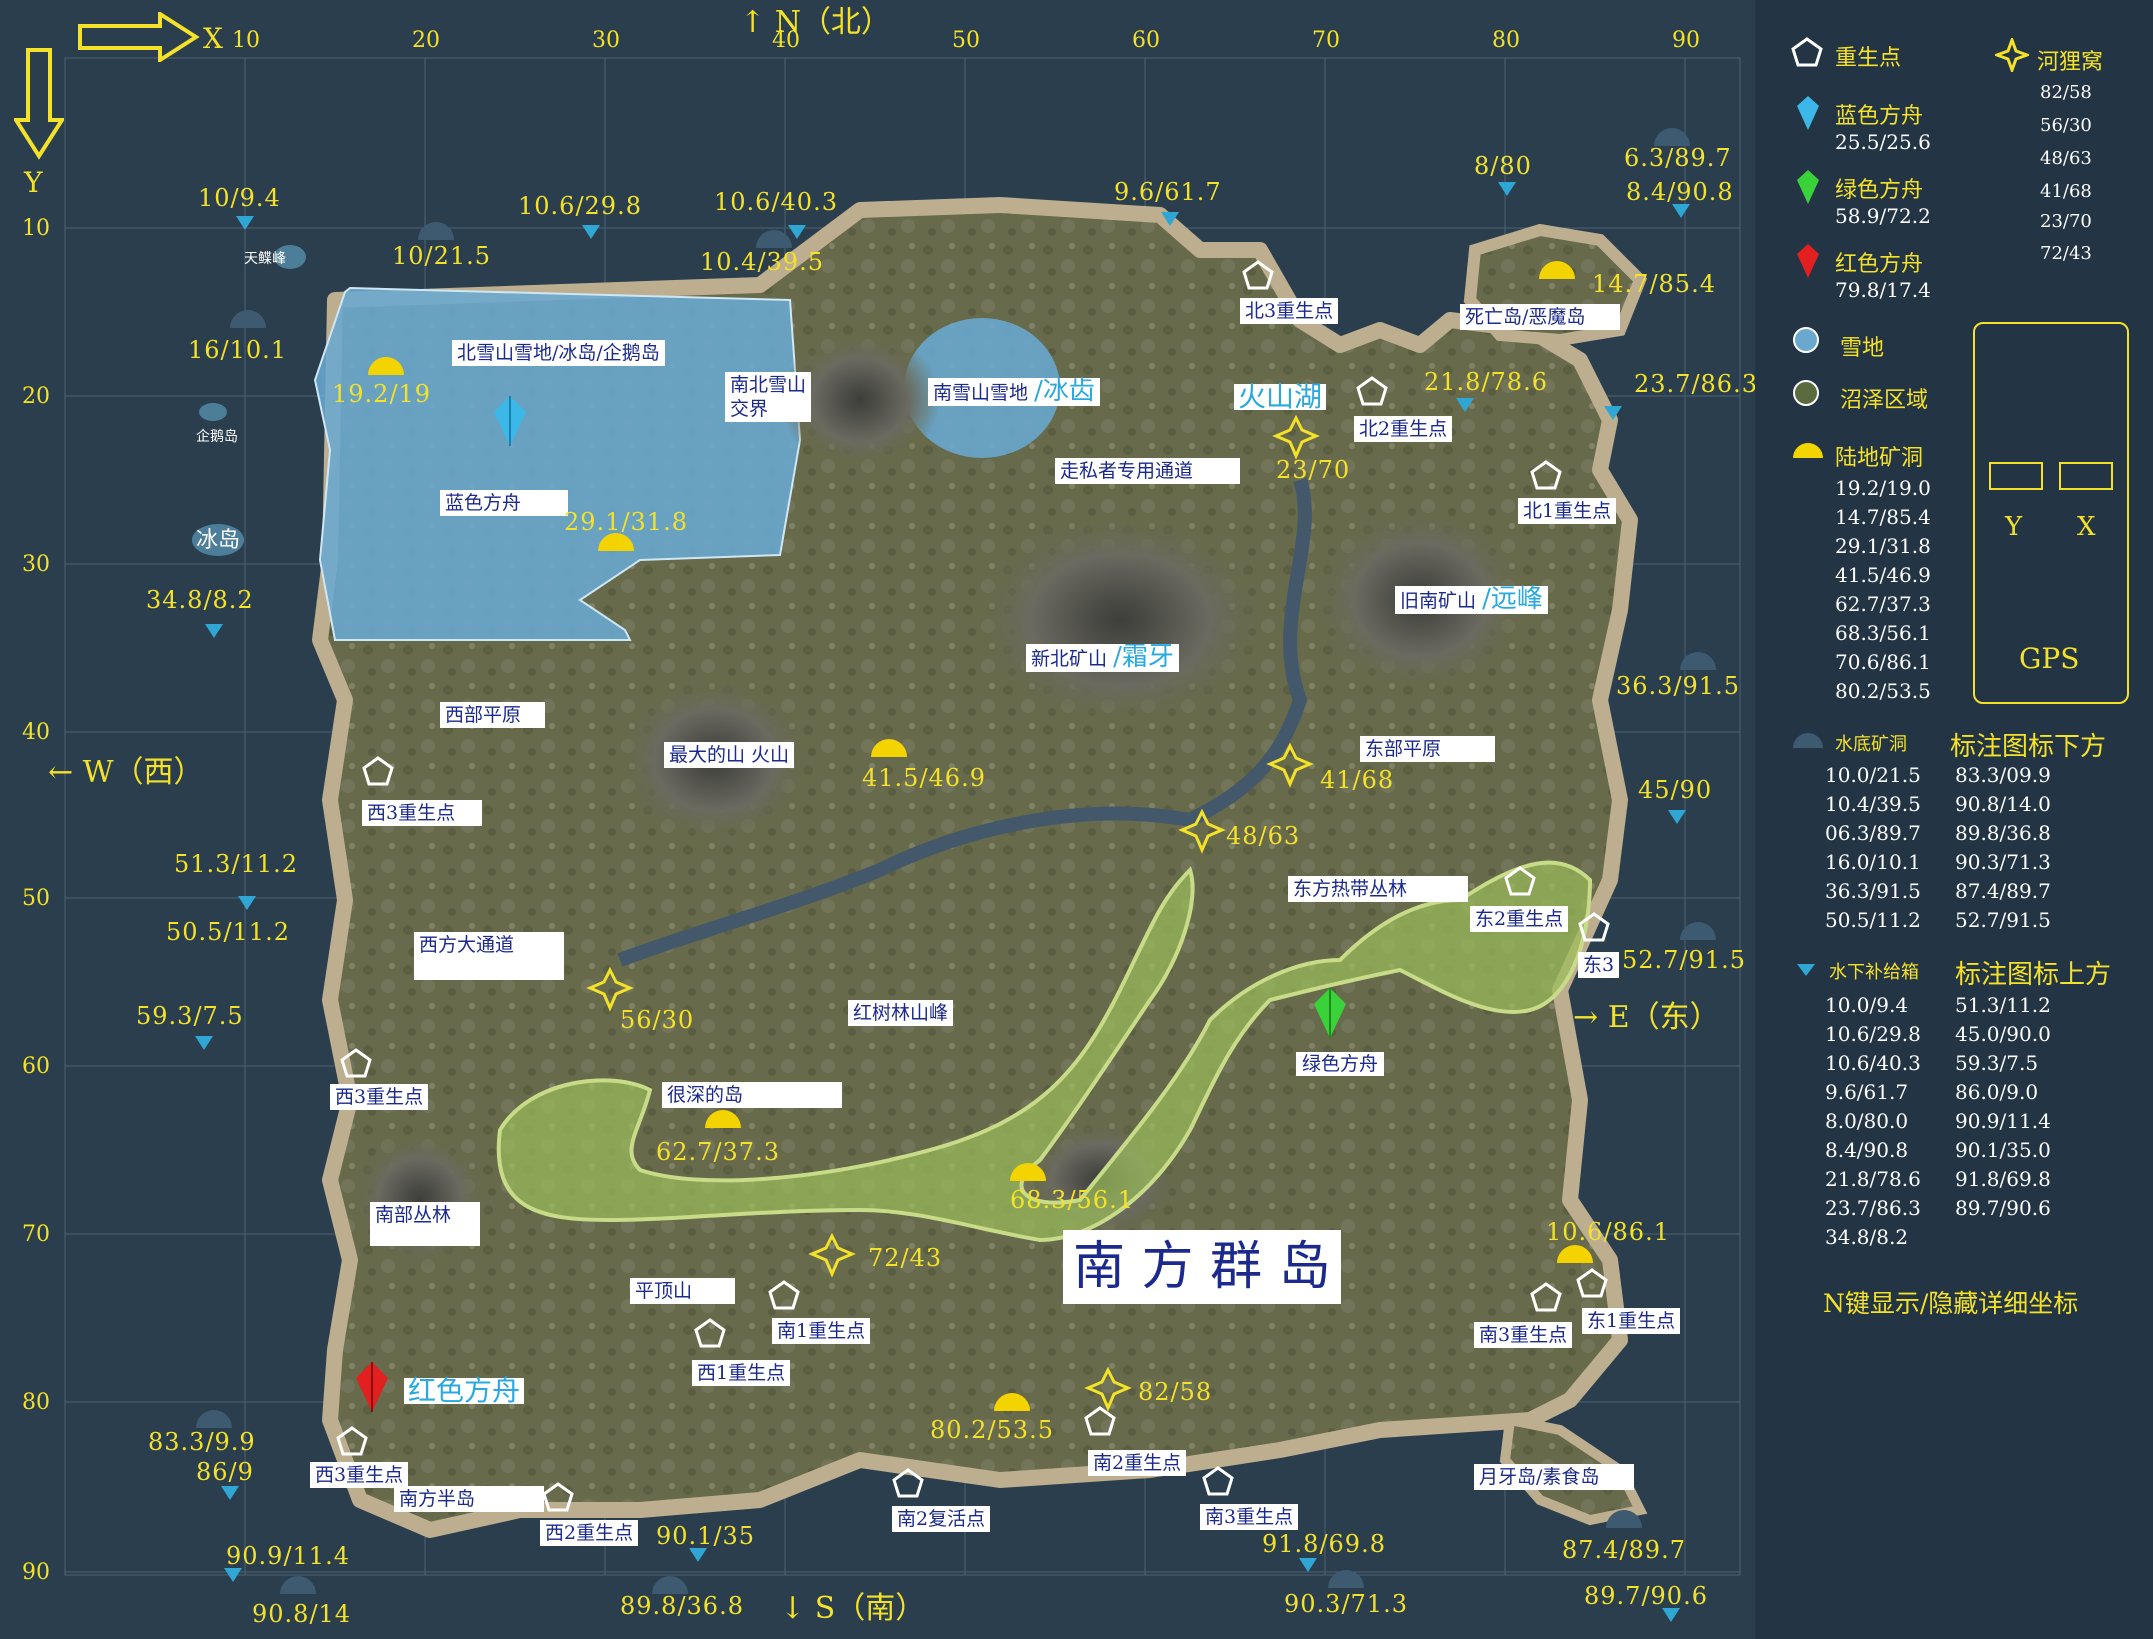 The image size is (2153, 1639). Describe the element at coordinates (1873, 1034) in the screenshot. I see `supply-coord: 10.6/29.8` at that location.